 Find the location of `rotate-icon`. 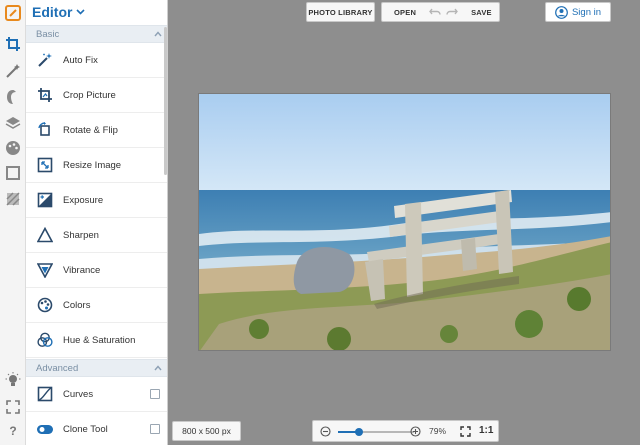

rotate-icon is located at coordinates (45, 130).